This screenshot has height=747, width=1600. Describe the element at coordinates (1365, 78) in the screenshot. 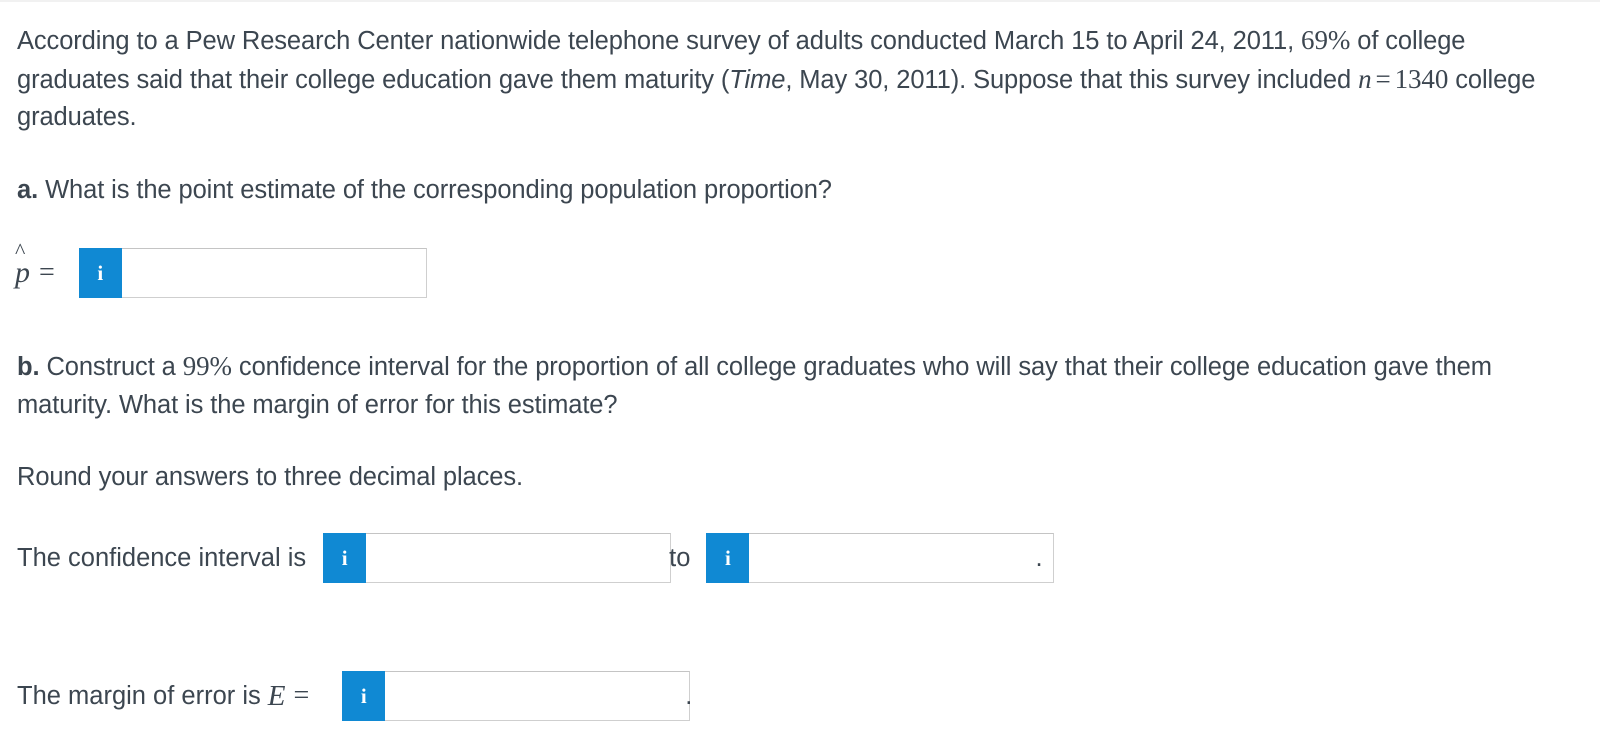

I see `sample-size-symbol: n` at that location.